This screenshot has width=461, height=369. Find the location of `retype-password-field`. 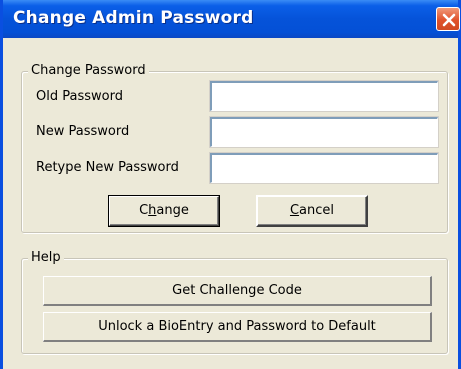

retype-password-field is located at coordinates (324, 168).